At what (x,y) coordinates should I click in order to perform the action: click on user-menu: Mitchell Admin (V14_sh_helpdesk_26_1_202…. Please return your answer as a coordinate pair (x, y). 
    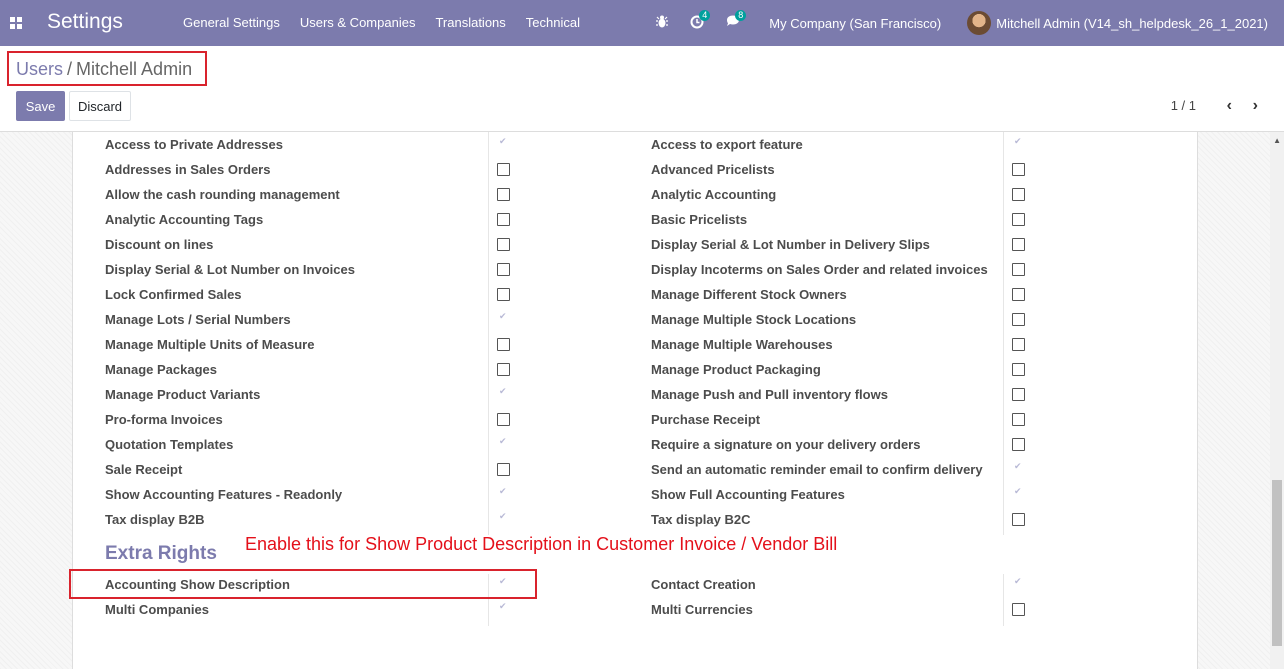
    Looking at the image, I should click on (1132, 23).